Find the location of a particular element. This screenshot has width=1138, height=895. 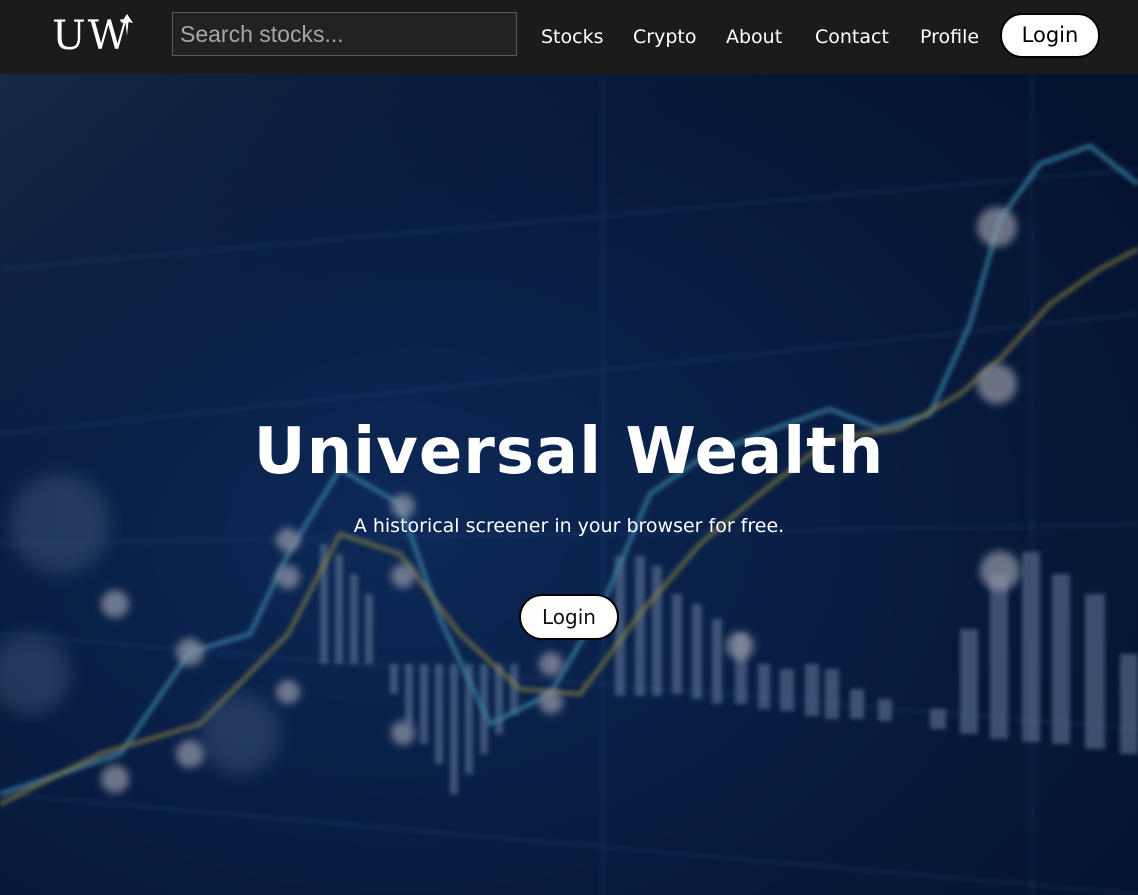

nav-link-crypto: Crypto is located at coordinates (664, 37).